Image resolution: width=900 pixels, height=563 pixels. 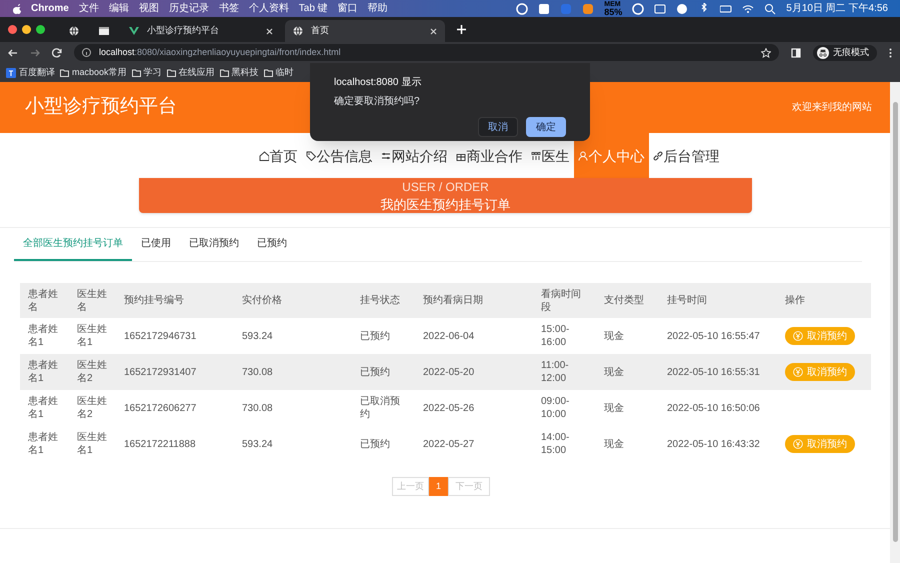 What do you see at coordinates (118, 8) in the screenshot?
I see `menu-item: 编辑` at bounding box center [118, 8].